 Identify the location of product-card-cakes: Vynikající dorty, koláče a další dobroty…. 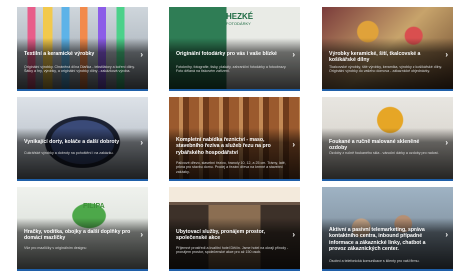
(82, 139).